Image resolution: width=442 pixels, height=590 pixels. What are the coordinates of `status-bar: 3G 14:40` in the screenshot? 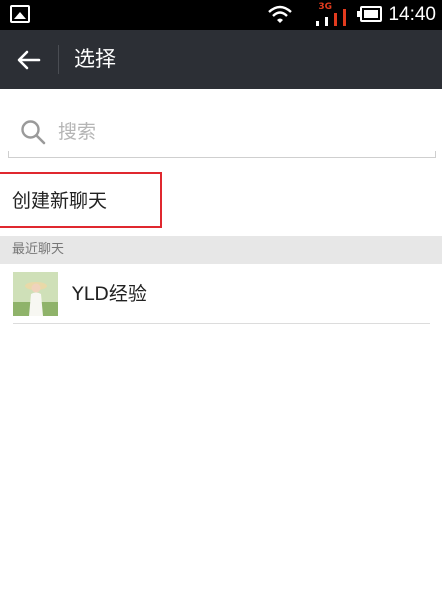 It's located at (221, 15).